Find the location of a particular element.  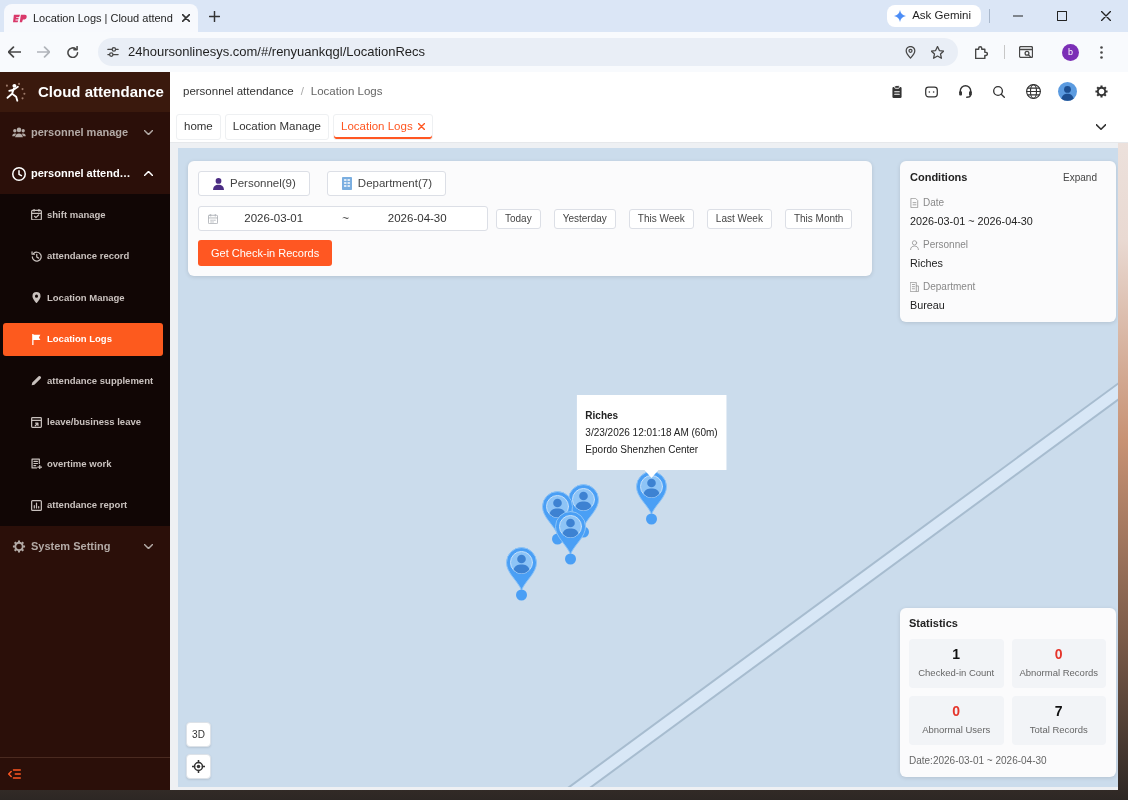

clipboard-icon is located at coordinates (897, 91).